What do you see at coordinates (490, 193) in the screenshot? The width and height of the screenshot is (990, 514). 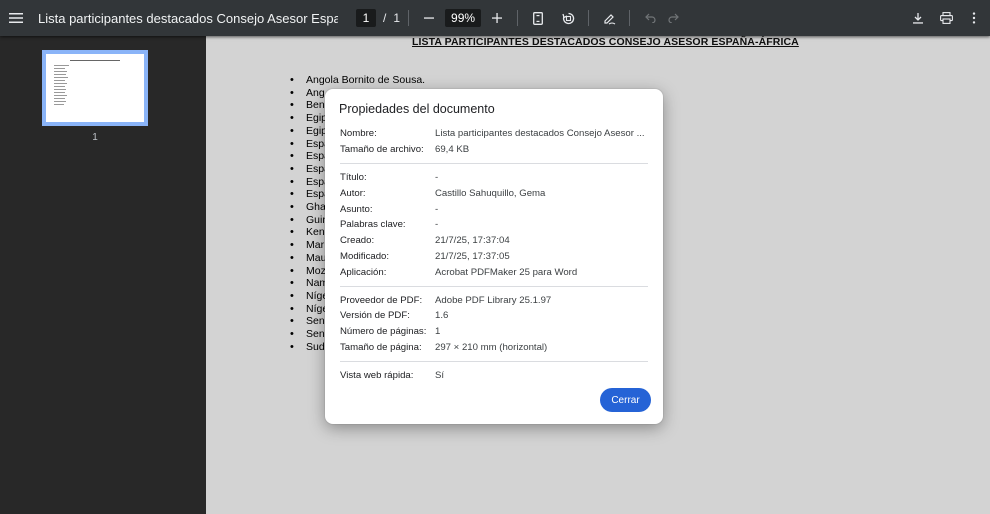 I see `property-value: Castillo Sahuquillo, Gema` at bounding box center [490, 193].